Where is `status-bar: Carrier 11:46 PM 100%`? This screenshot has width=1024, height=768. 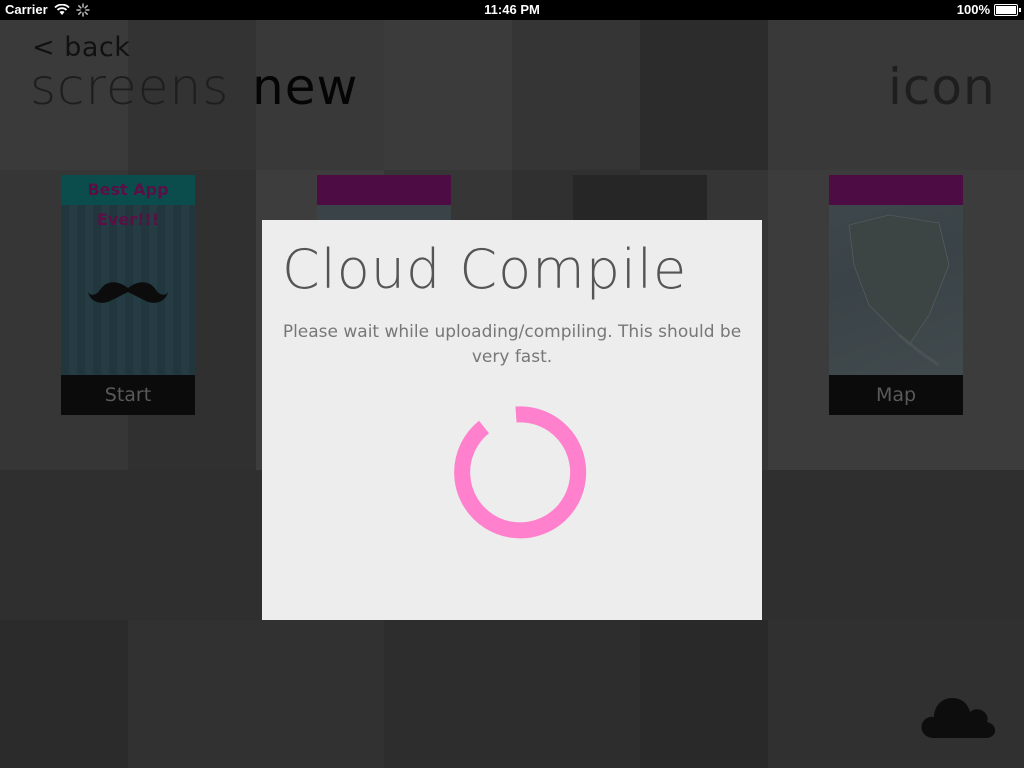 status-bar: Carrier 11:46 PM 100% is located at coordinates (512, 10).